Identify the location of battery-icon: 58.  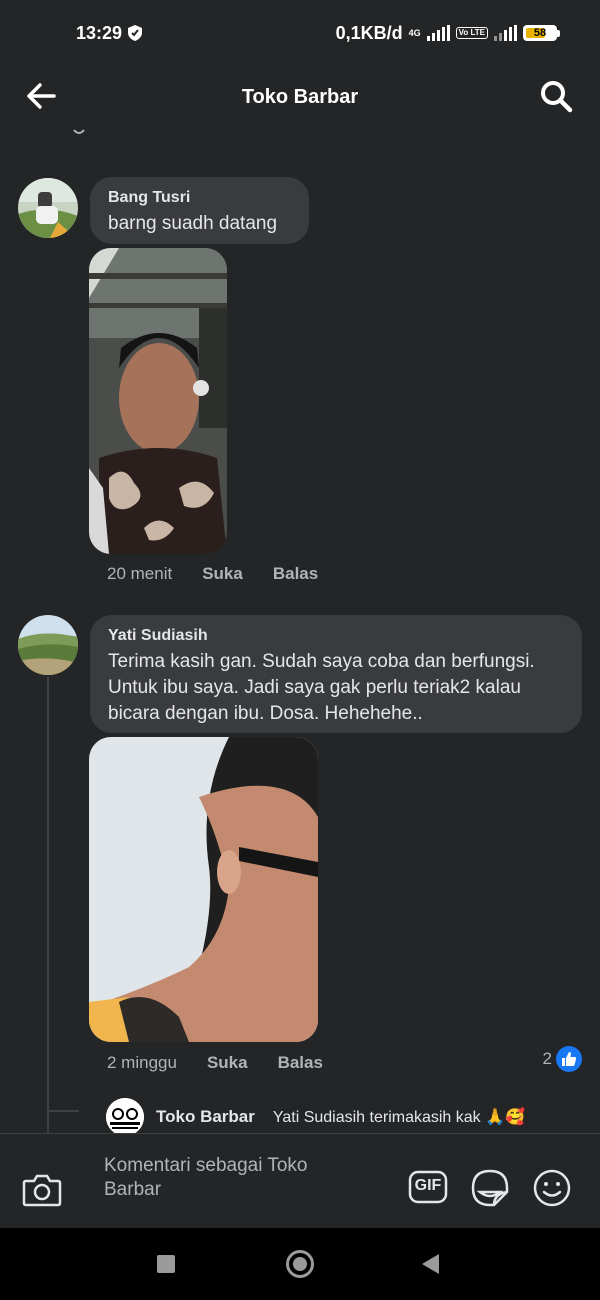
(541, 33).